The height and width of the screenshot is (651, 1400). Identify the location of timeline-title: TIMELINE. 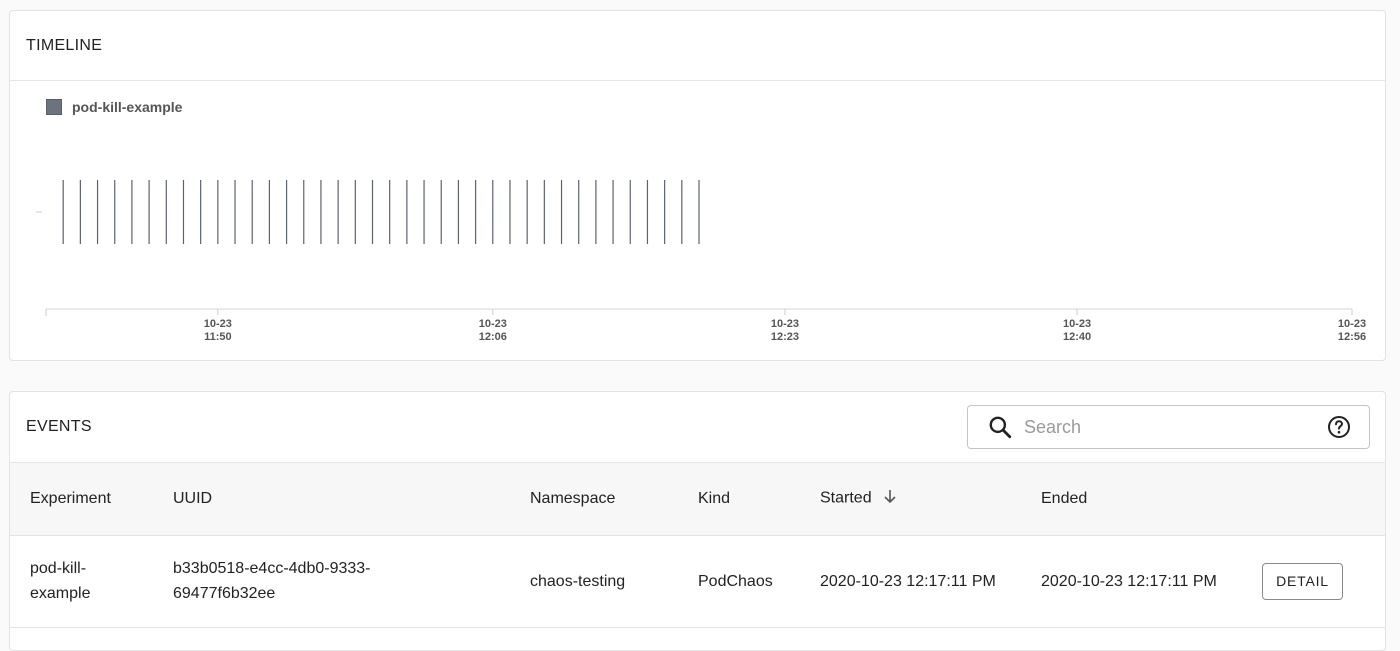
(697, 46).